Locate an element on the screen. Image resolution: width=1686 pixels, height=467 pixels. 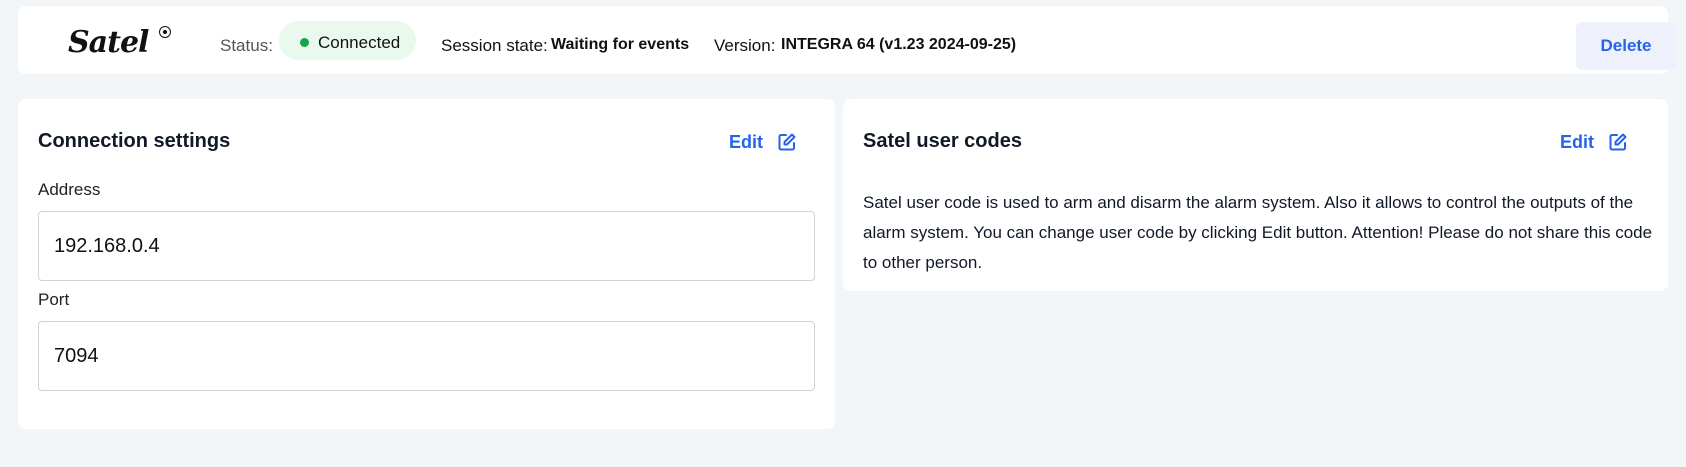
connection-edit-button: Edit is located at coordinates (763, 142).